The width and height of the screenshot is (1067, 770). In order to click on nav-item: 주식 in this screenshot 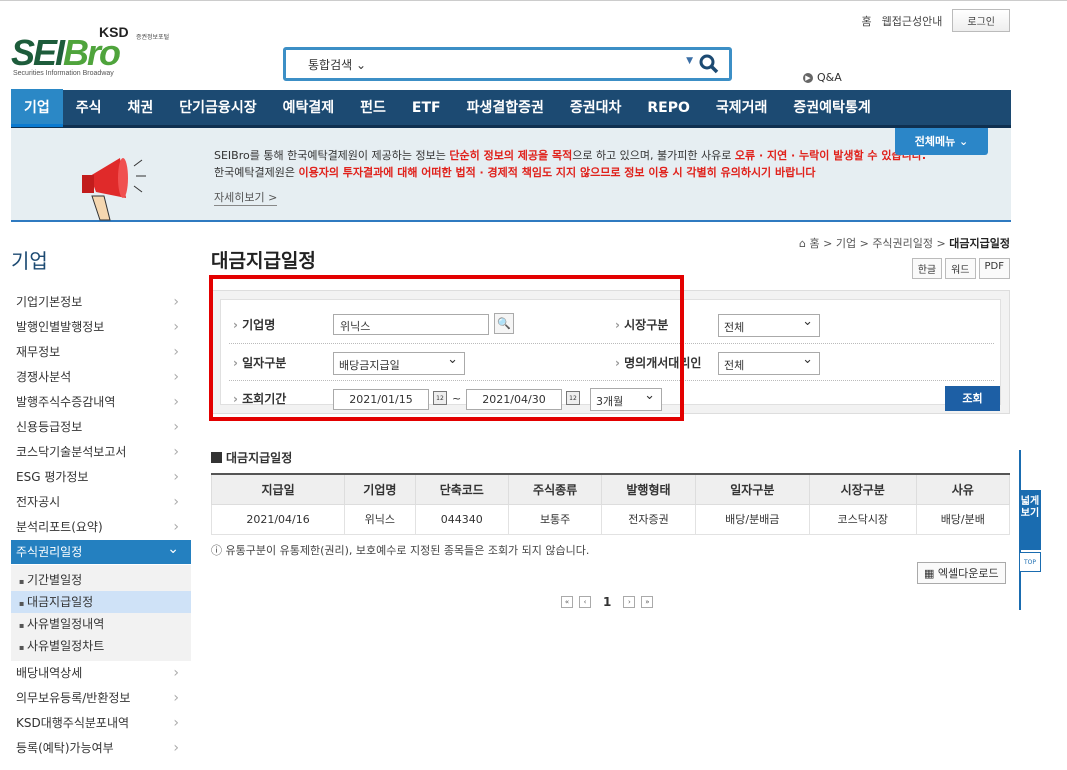, I will do `click(89, 108)`.